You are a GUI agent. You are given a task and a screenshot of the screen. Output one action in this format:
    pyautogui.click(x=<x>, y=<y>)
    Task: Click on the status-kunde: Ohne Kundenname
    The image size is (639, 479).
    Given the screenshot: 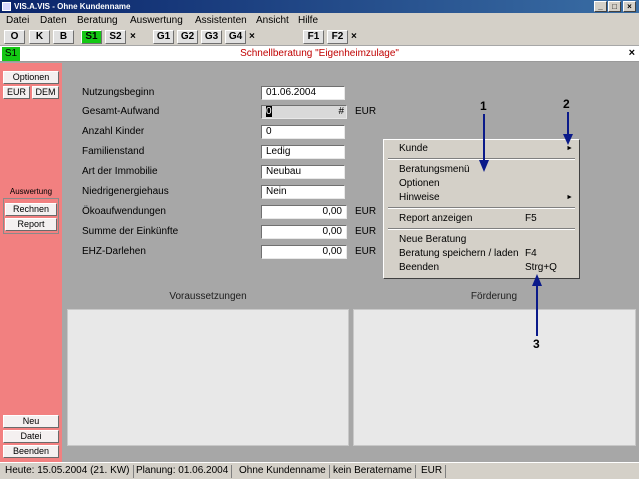 What is the action you would take?
    pyautogui.click(x=283, y=471)
    